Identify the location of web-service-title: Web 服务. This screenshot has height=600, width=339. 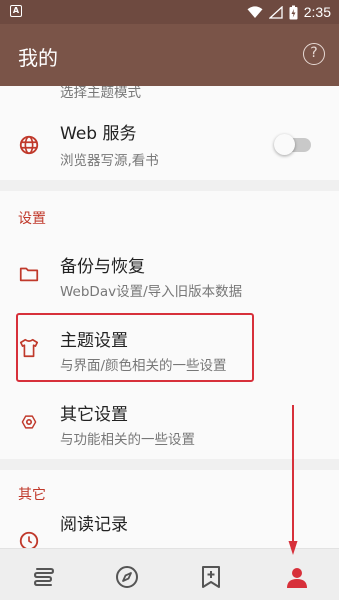
(98, 134).